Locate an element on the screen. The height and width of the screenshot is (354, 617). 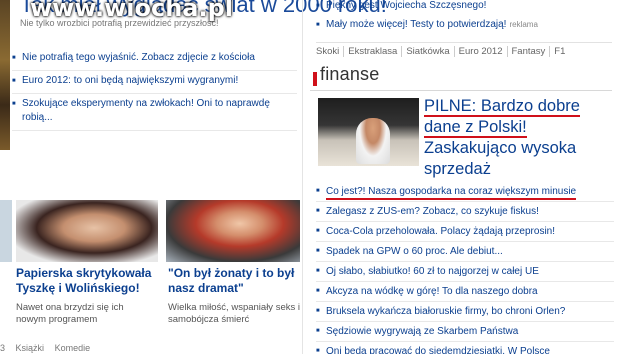
story-photo-woman-dark-hair is located at coordinates (87, 231).